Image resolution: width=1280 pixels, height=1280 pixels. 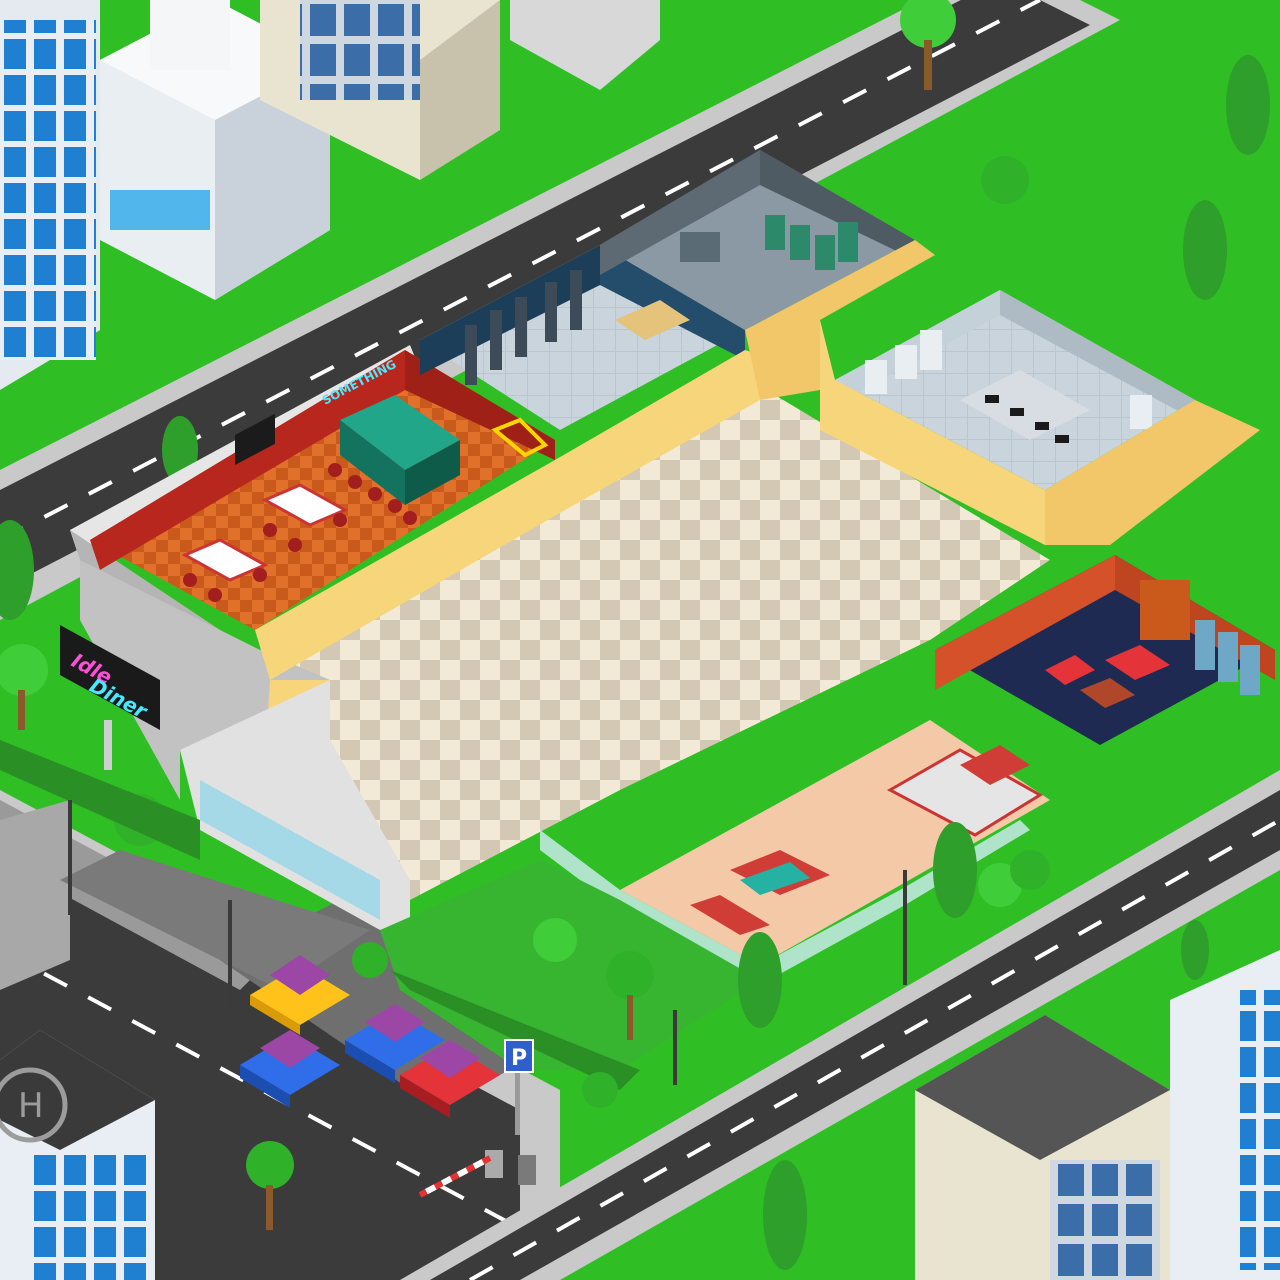 I want to click on parking-sign-letter: P, so click(x=519, y=1058).